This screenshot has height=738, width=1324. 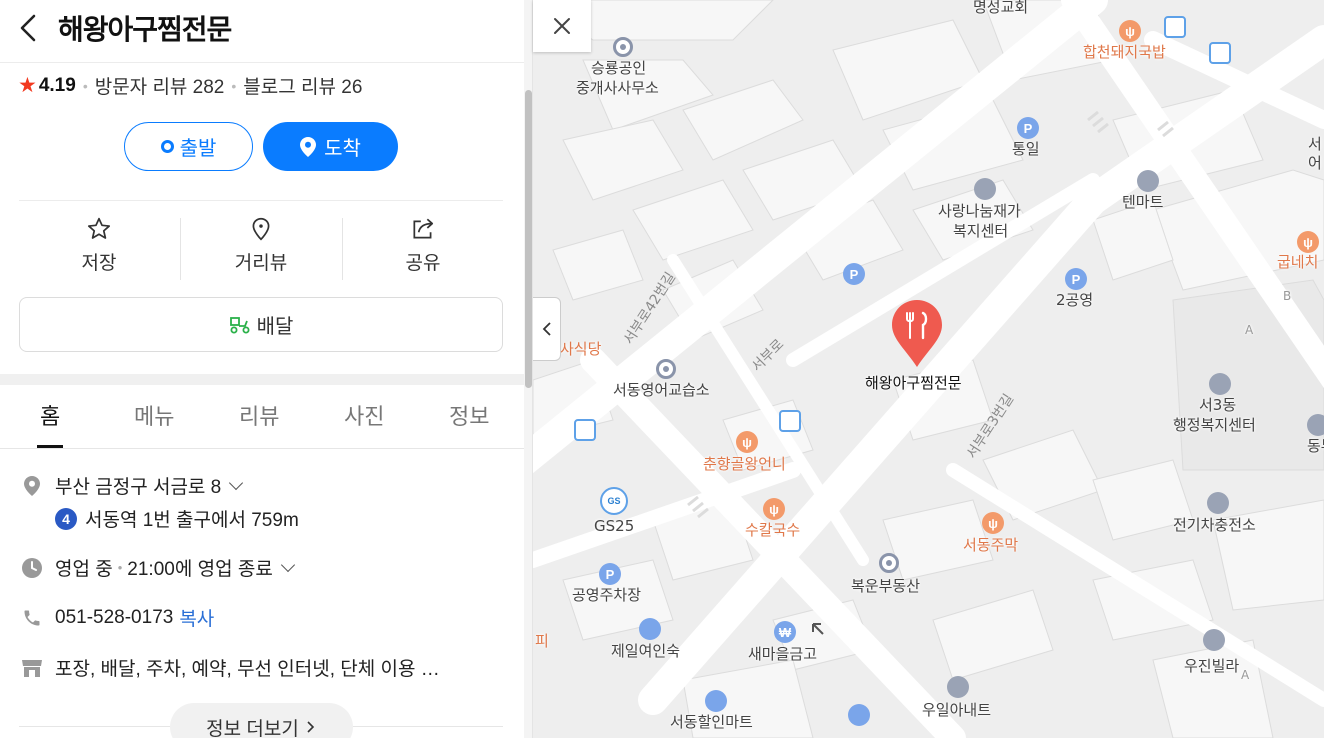 What do you see at coordinates (1218, 503) in the screenshot?
I see `ev-charger-icon` at bounding box center [1218, 503].